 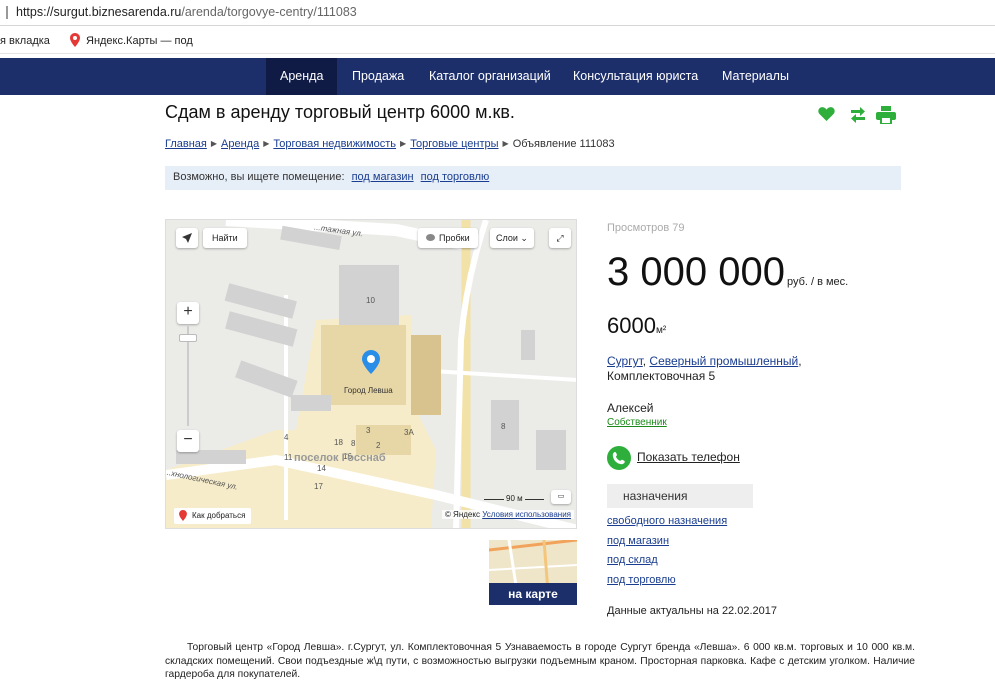 I want to click on mini-map-thumbnail: на карте, so click(x=533, y=572).